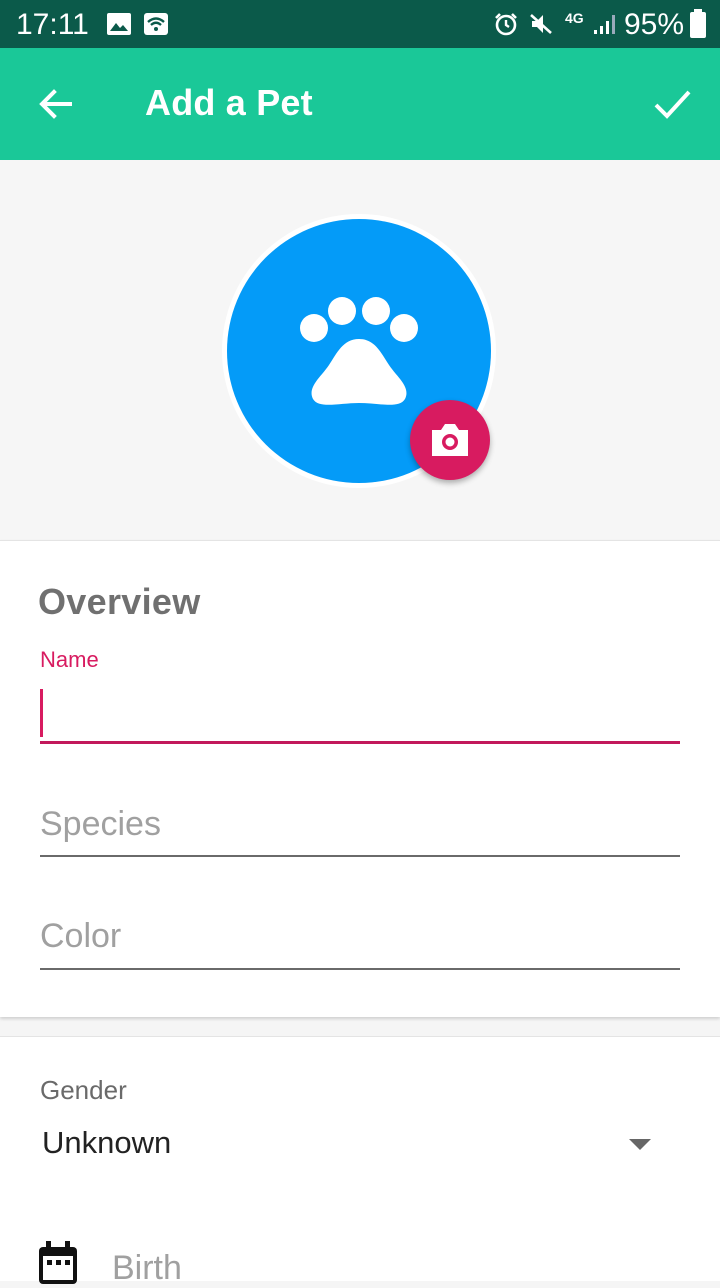  Describe the element at coordinates (604, 24) in the screenshot. I see `signal-icon` at that location.